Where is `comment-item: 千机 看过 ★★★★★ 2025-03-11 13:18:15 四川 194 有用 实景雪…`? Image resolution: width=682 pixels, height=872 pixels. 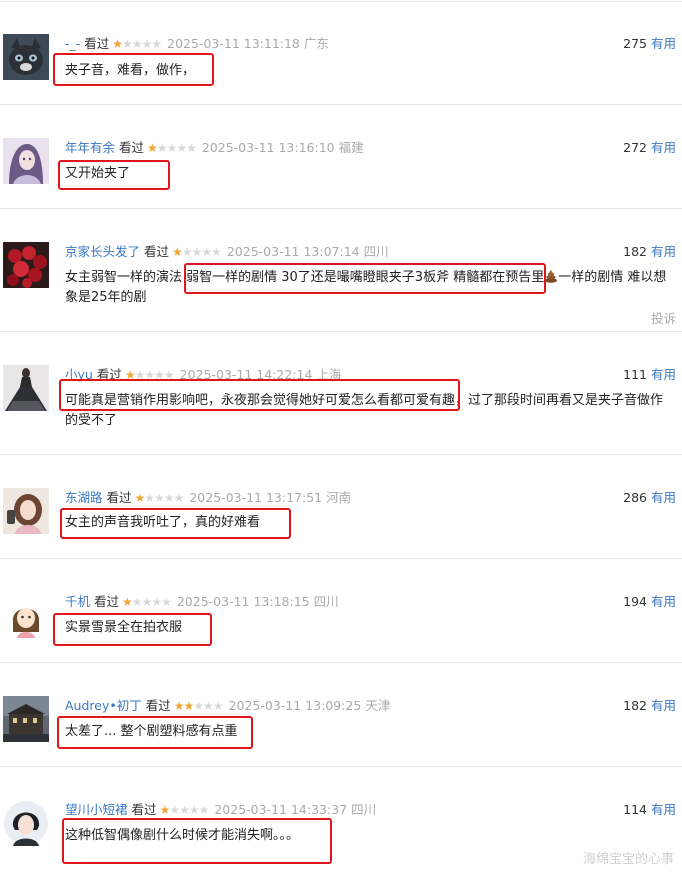 comment-item: 千机 看过 ★★★★★ 2025-03-11 13:18:15 四川 194 有用 实景雪… is located at coordinates (341, 610).